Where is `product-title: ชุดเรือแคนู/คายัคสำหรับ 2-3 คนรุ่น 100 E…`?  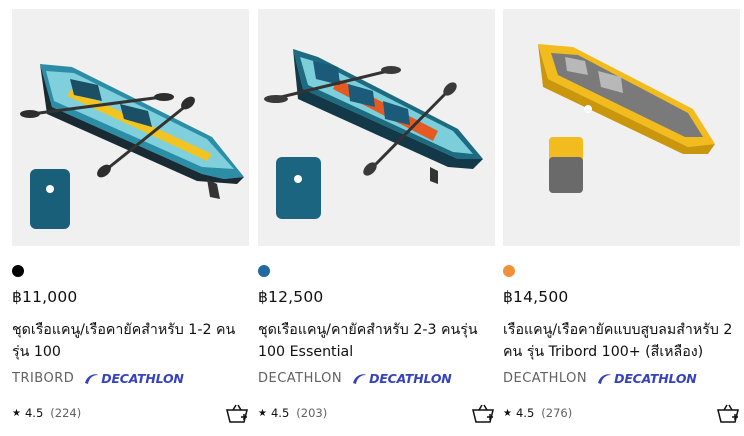 product-title: ชุดเรือแคนู/คายัคสำหรับ 2-3 คนรุ่น 100 E… is located at coordinates (376, 341).